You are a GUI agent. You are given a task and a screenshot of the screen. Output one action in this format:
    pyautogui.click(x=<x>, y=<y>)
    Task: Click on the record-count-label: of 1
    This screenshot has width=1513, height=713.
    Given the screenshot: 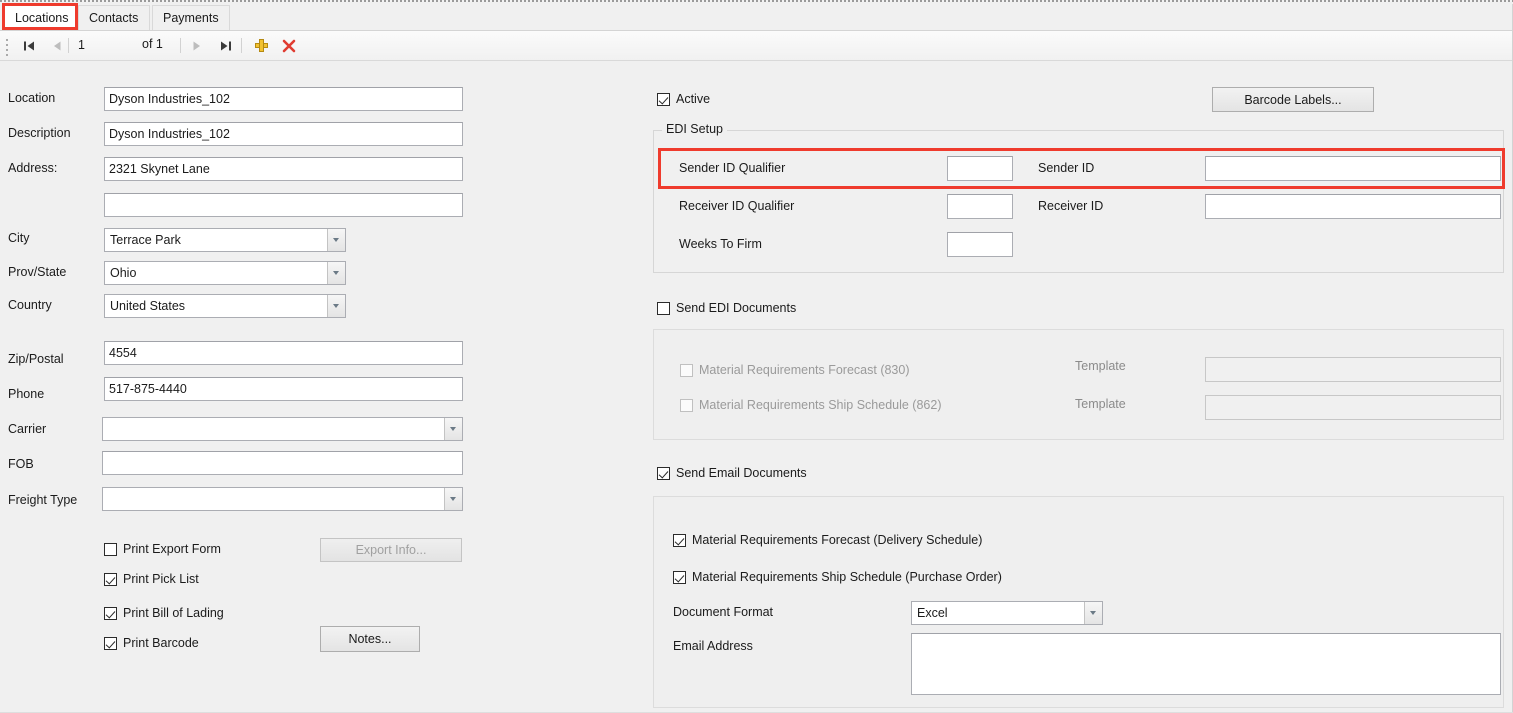 What is the action you would take?
    pyautogui.click(x=152, y=44)
    